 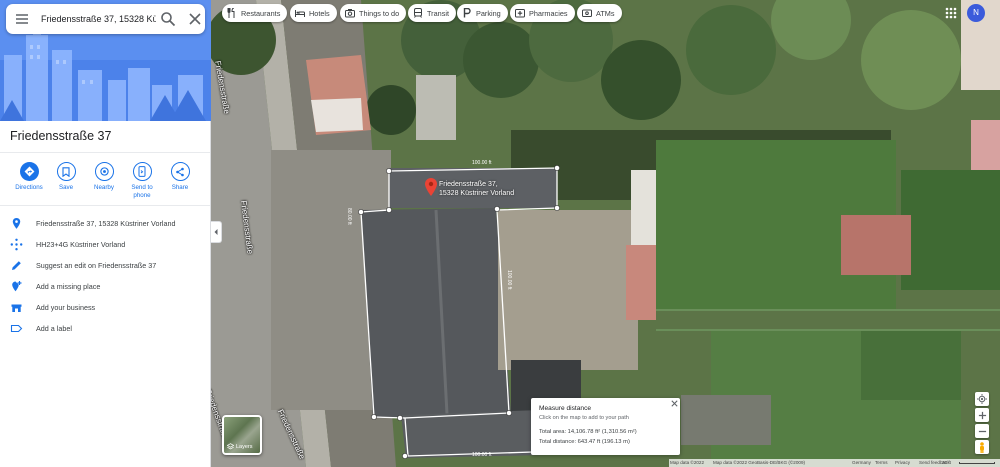 I want to click on menu-icon, so click(x=22, y=19).